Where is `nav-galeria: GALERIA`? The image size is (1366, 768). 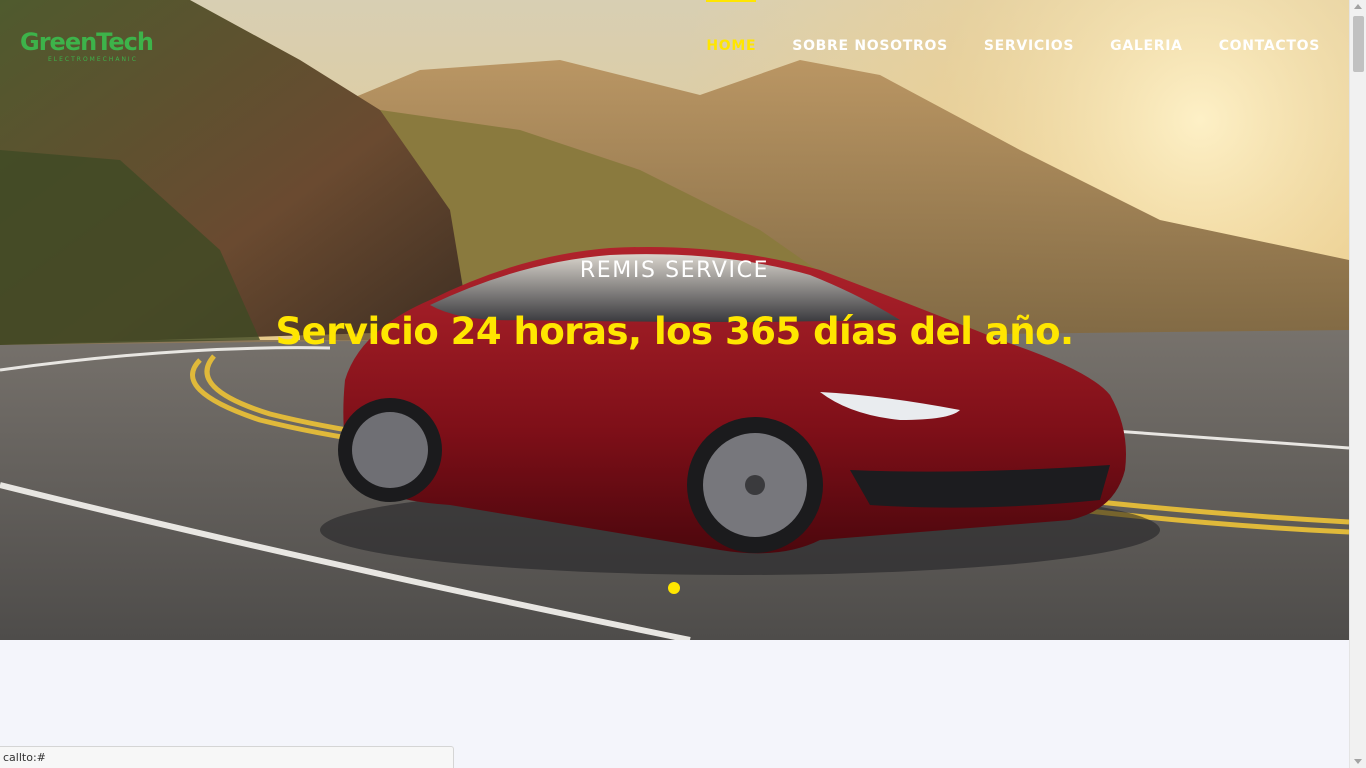 nav-galeria: GALERIA is located at coordinates (1146, 27).